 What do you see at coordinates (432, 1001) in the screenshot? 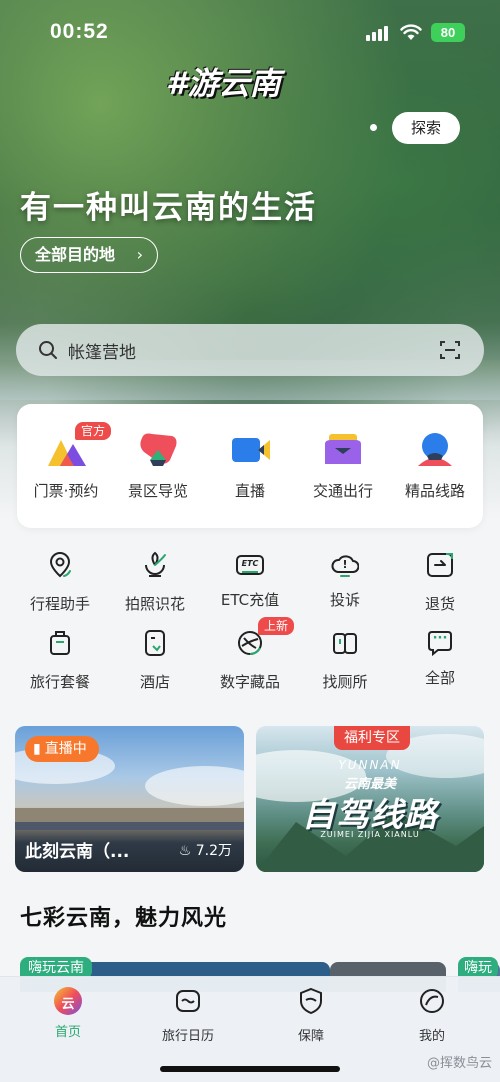
I see `profile-icon` at bounding box center [432, 1001].